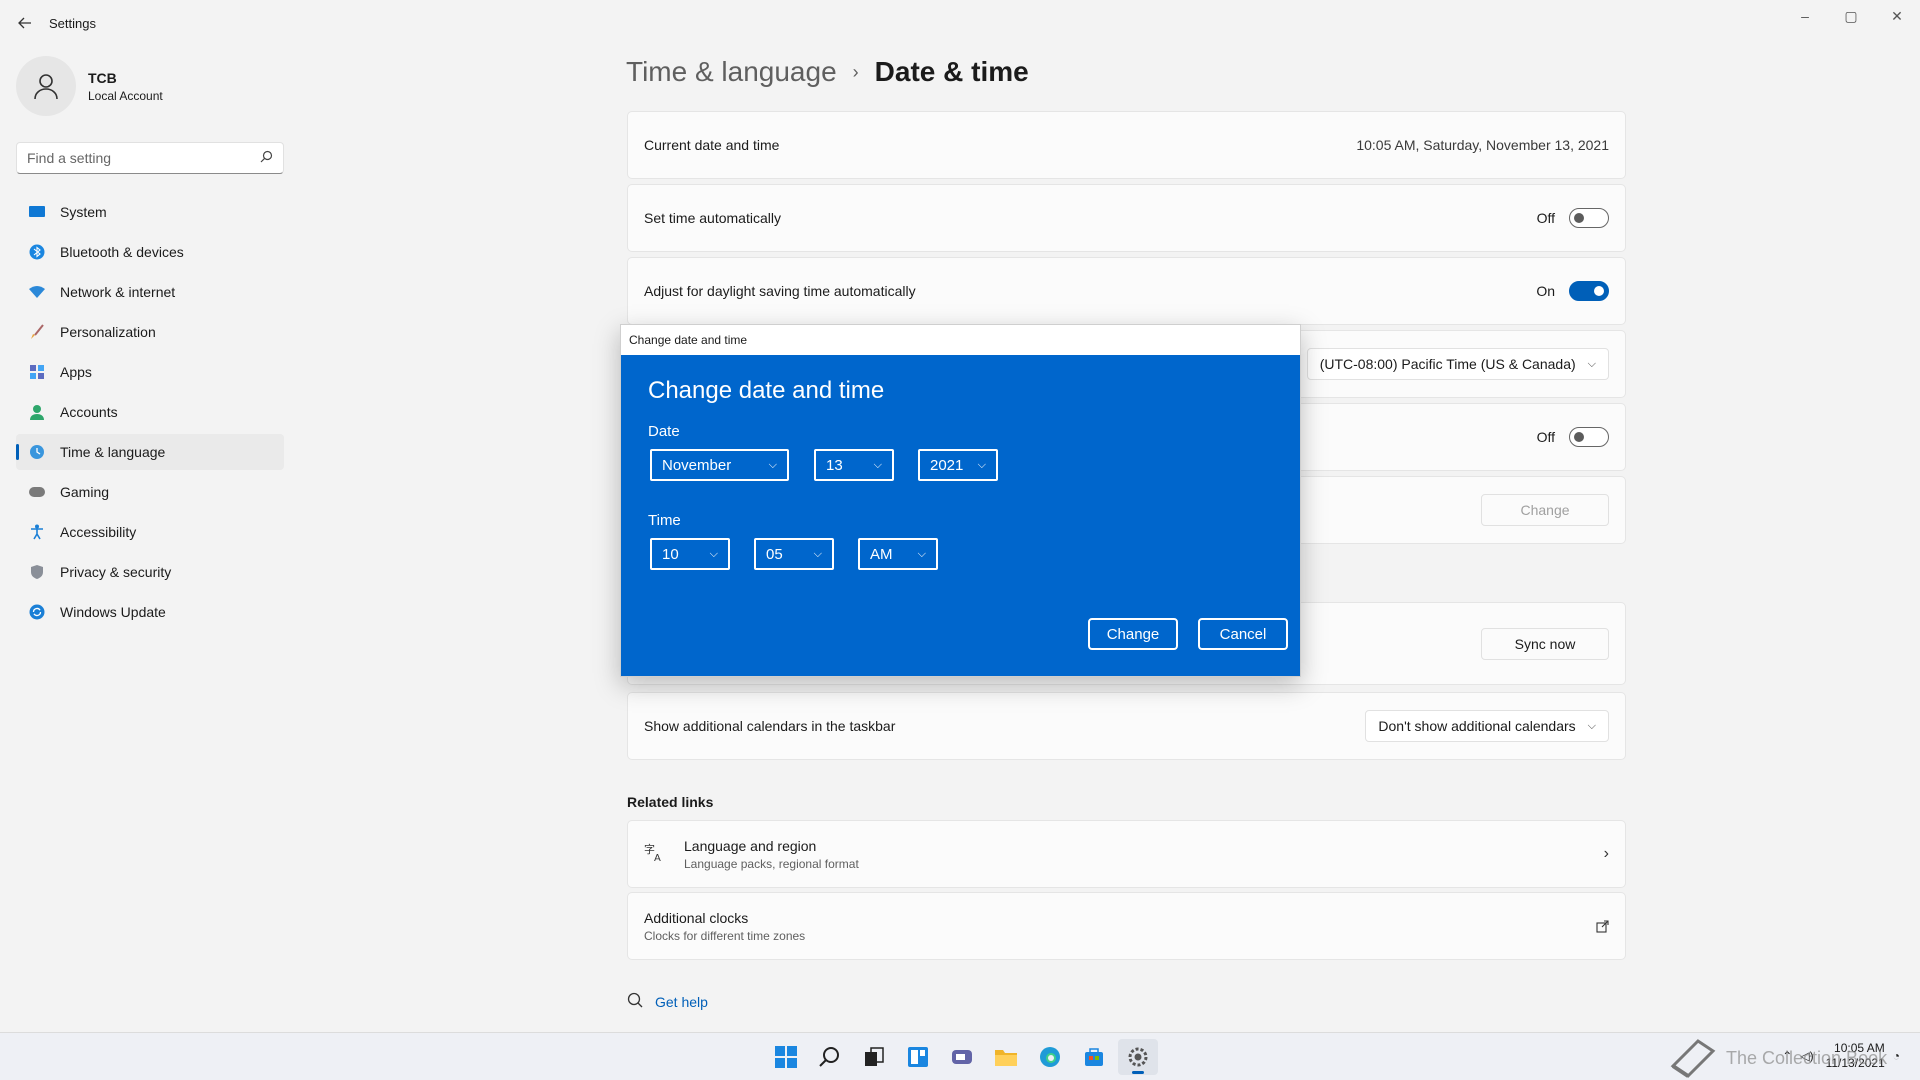  Describe the element at coordinates (670, 802) in the screenshot. I see `related-links-heading: Related links` at that location.